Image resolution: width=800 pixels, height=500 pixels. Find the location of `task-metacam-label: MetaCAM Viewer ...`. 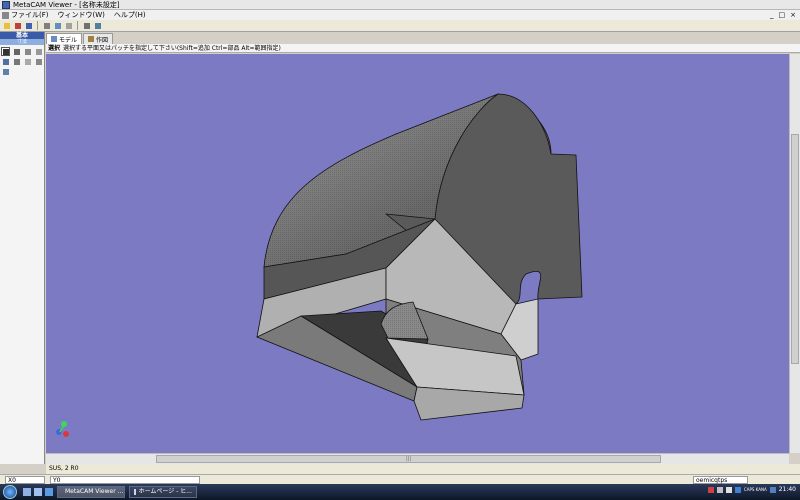

task-metacam-label: MetaCAM Viewer ... is located at coordinates (94, 491).